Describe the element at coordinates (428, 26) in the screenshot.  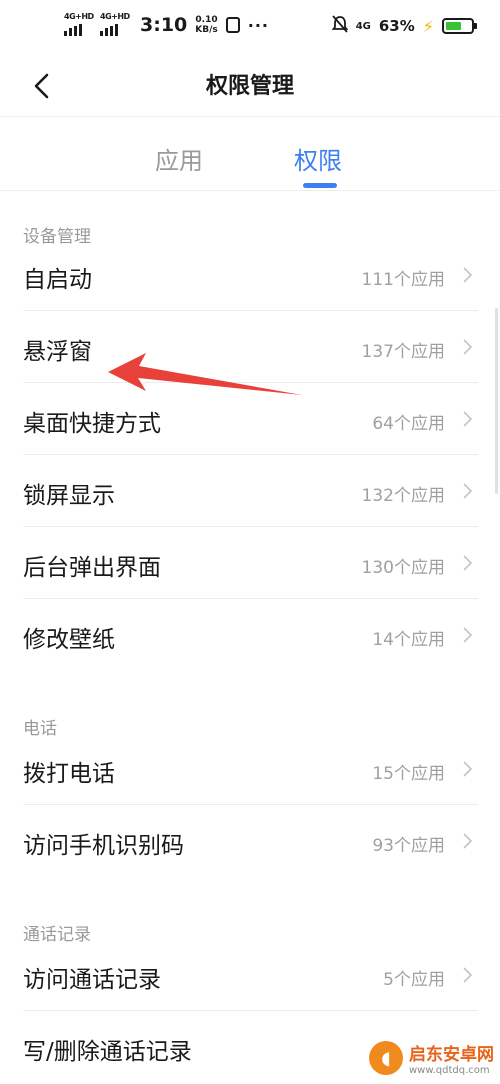
I see `charging-icon: ⚡` at that location.